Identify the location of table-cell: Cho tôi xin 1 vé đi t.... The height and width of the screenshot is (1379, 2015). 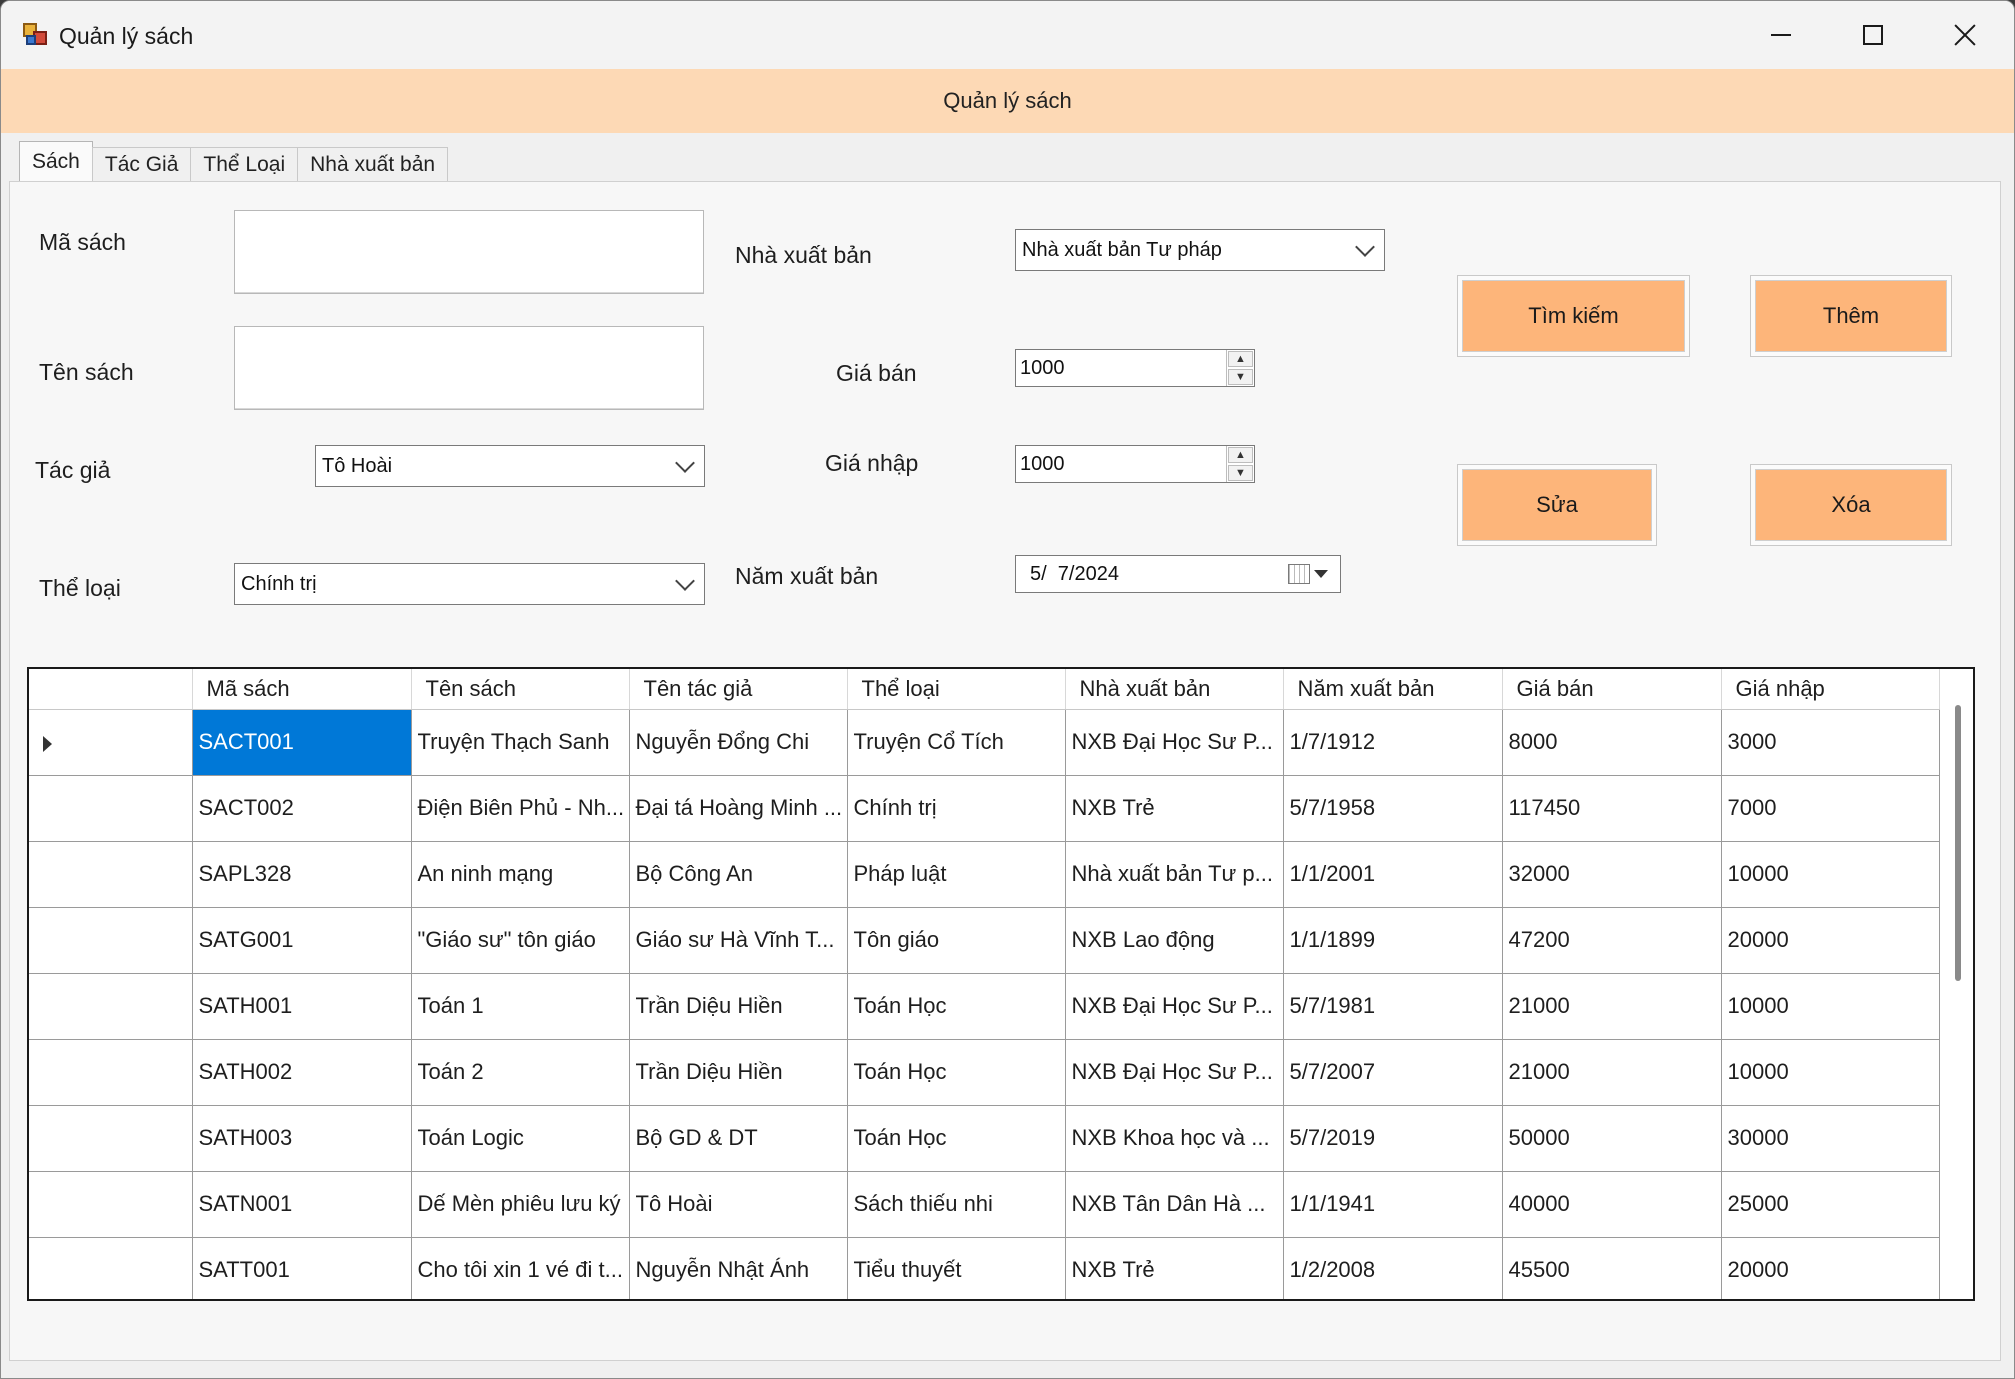
(520, 1268).